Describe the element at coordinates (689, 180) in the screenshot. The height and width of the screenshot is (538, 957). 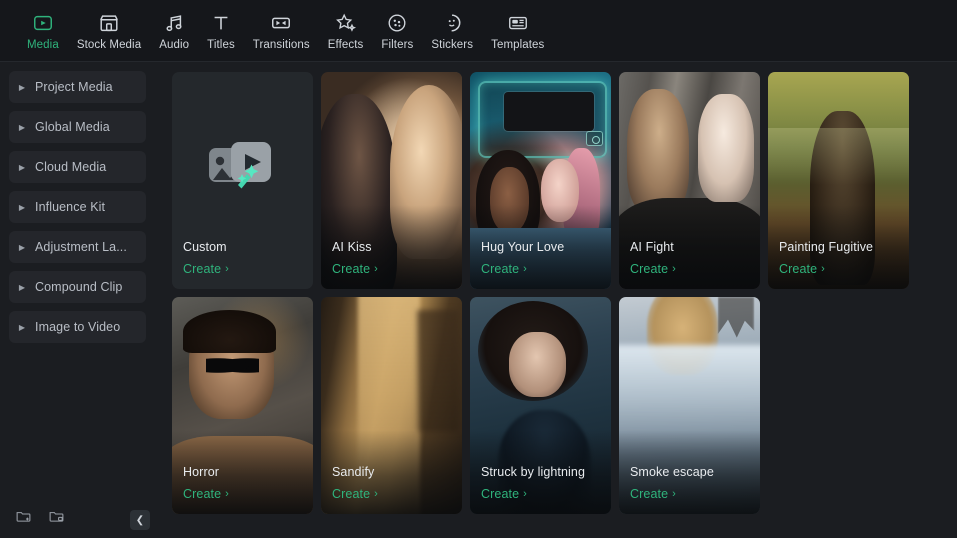
I see `card-ai-fight: AI Fight Create ›` at that location.